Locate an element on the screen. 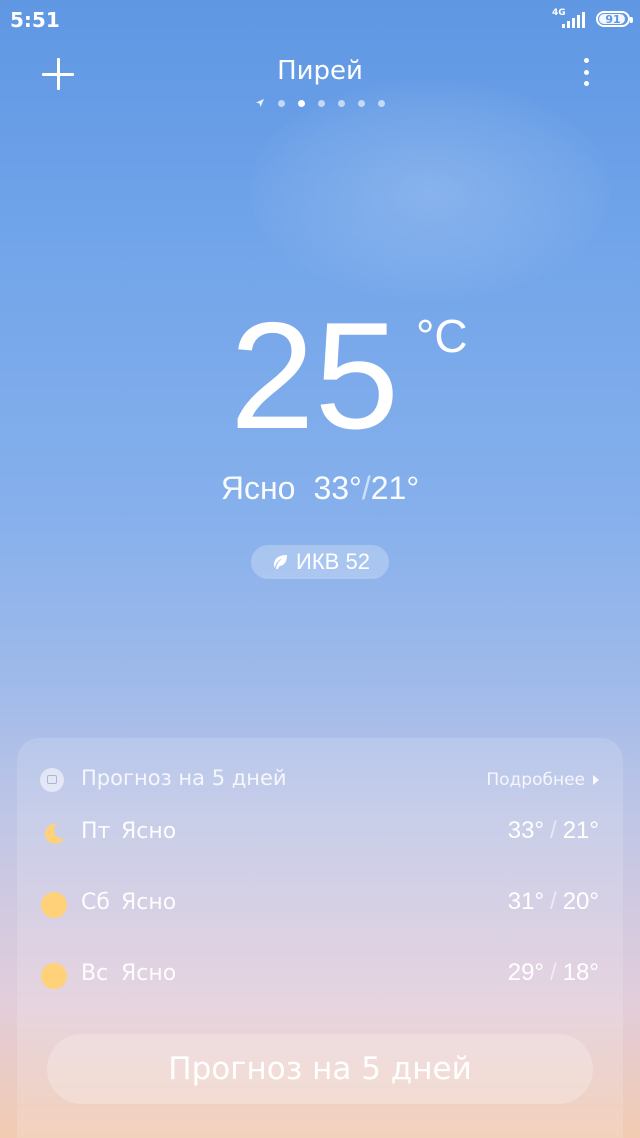 Image resolution: width=640 pixels, height=1138 pixels. page-indicator is located at coordinates (320, 103).